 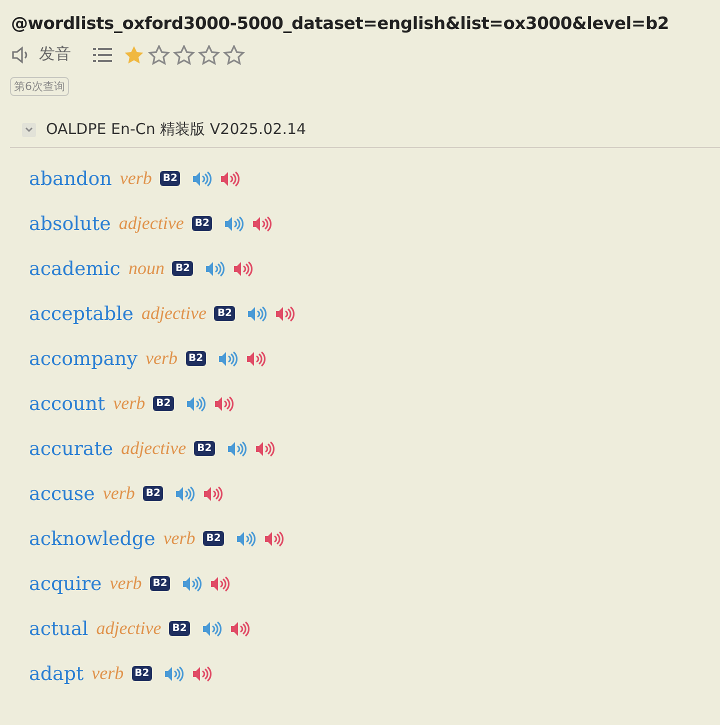 What do you see at coordinates (74, 269) in the screenshot?
I see `headword-link: academic` at bounding box center [74, 269].